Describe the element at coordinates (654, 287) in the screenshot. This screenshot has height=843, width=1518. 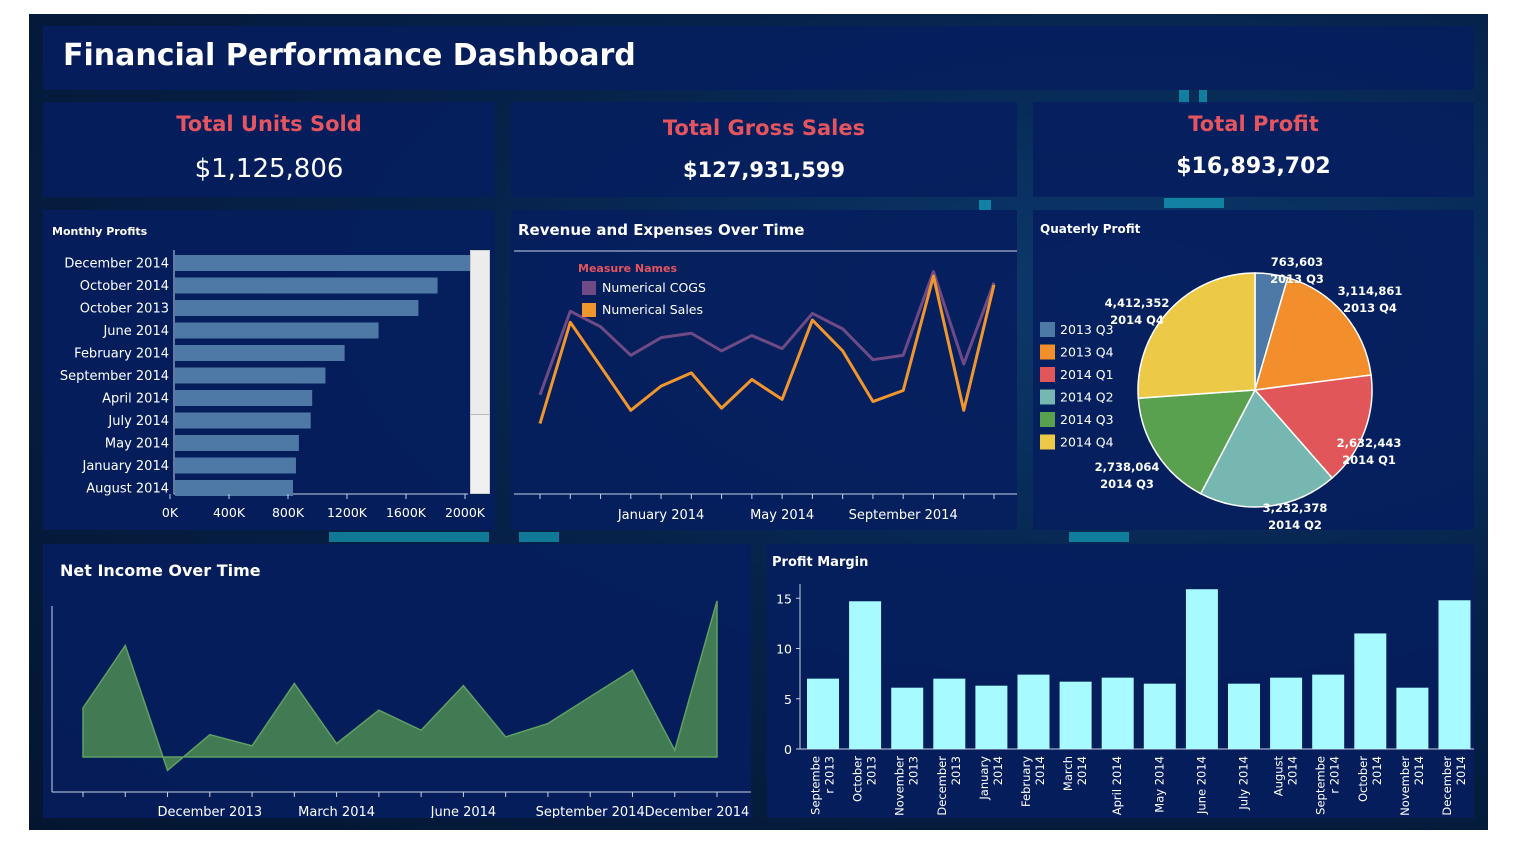
I see `legend-label: Numerical COGS` at that location.